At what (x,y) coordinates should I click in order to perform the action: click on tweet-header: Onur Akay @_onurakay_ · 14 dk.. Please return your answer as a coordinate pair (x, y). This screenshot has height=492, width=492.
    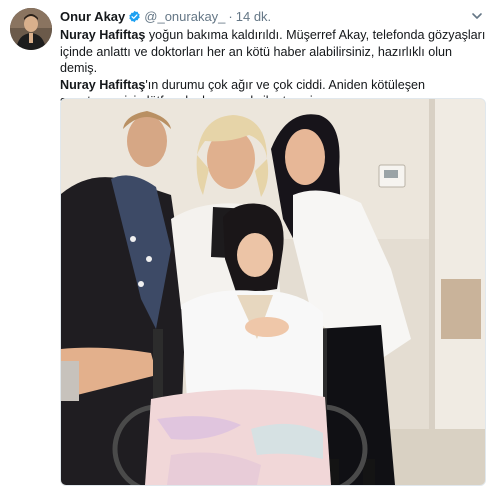
    Looking at the image, I should click on (165, 17).